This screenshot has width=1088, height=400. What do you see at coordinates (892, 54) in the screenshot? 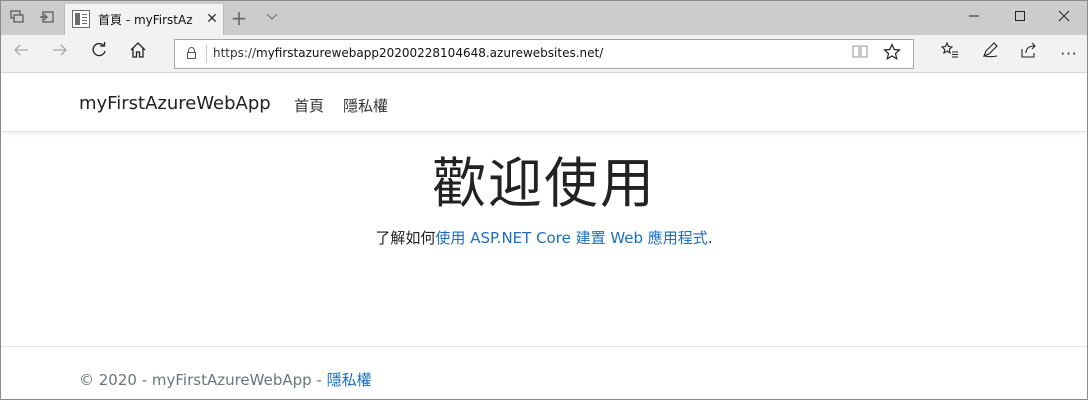
I see `favorite-star-icon` at bounding box center [892, 54].